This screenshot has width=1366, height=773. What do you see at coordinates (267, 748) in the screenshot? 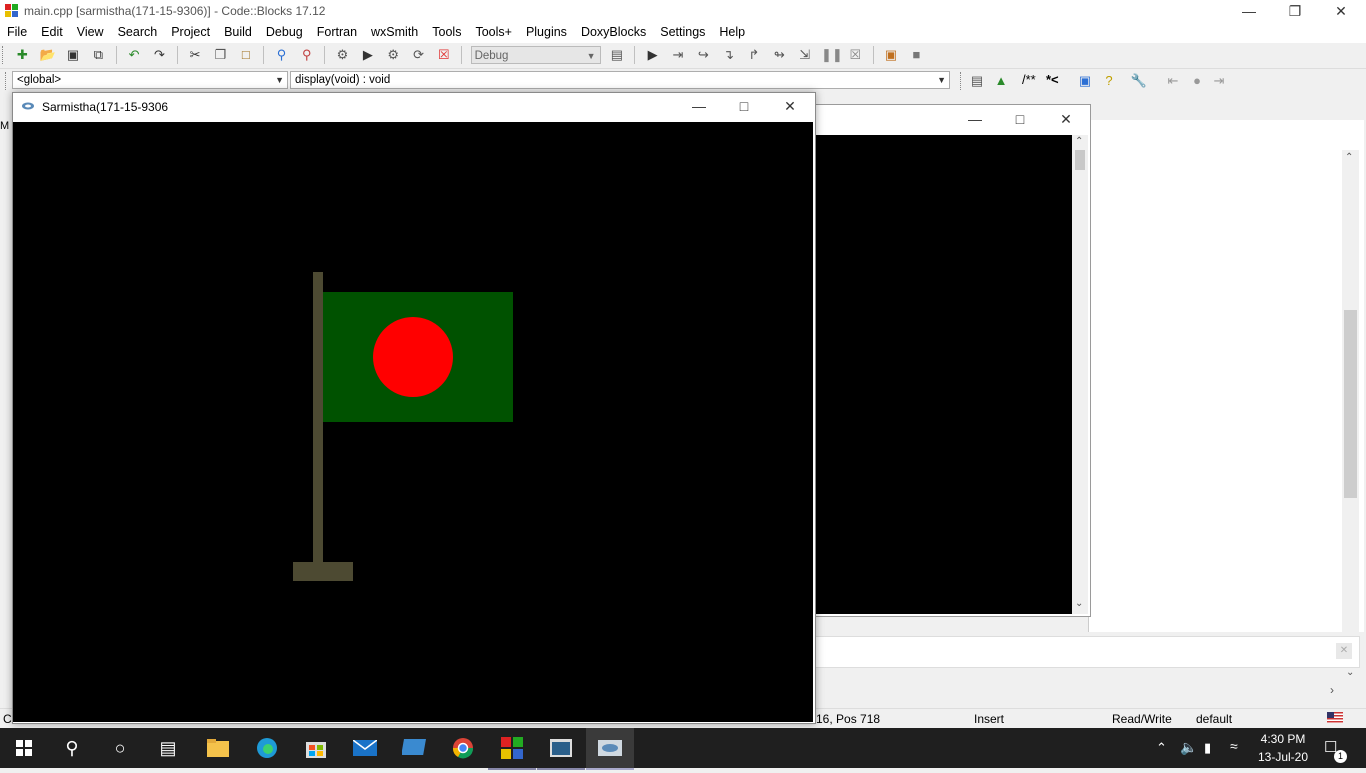
I see `edge-browser-icon` at bounding box center [267, 748].